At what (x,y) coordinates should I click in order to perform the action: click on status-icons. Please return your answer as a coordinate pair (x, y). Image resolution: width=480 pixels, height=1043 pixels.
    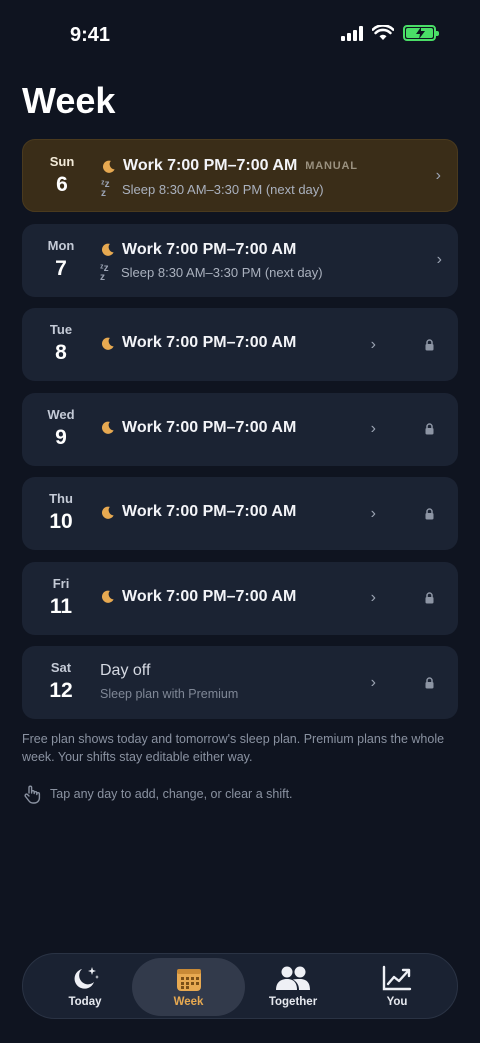
    Looking at the image, I should click on (390, 33).